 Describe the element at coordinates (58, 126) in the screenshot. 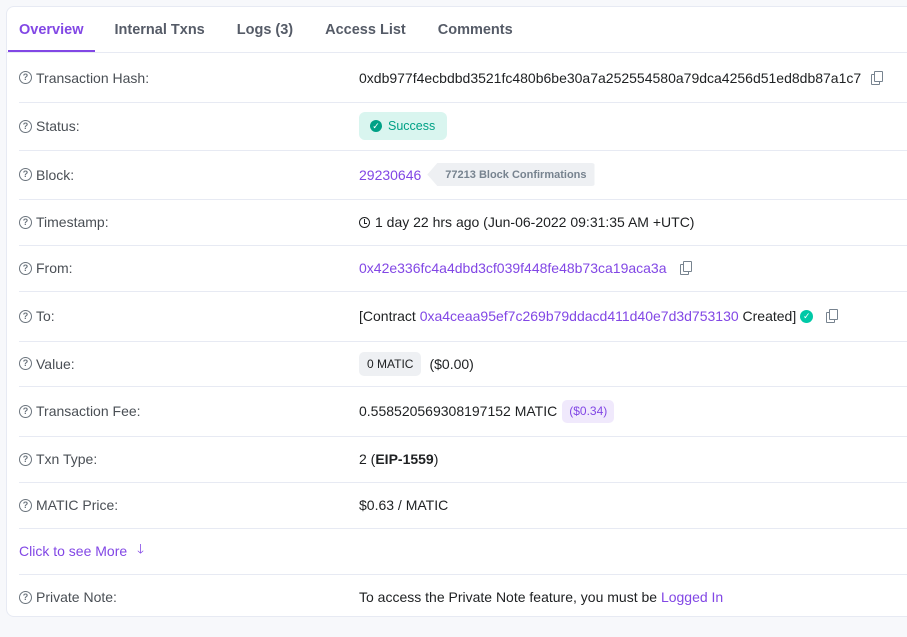

I see `label-status: Status:` at that location.